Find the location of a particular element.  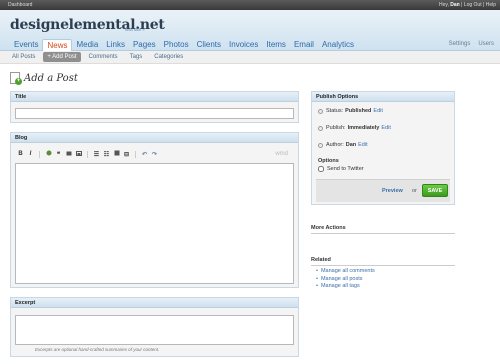

add-post-icon: + is located at coordinates (16, 78).